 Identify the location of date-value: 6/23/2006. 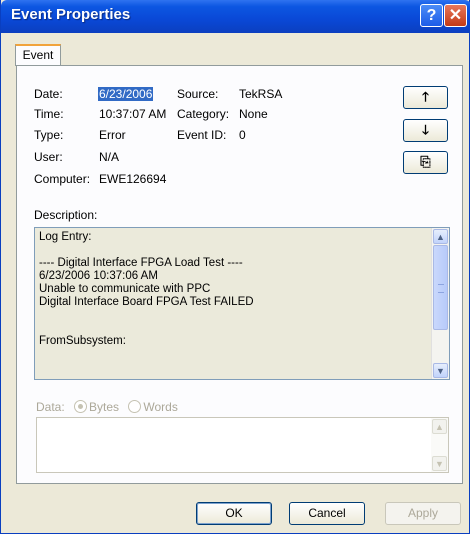
(126, 94).